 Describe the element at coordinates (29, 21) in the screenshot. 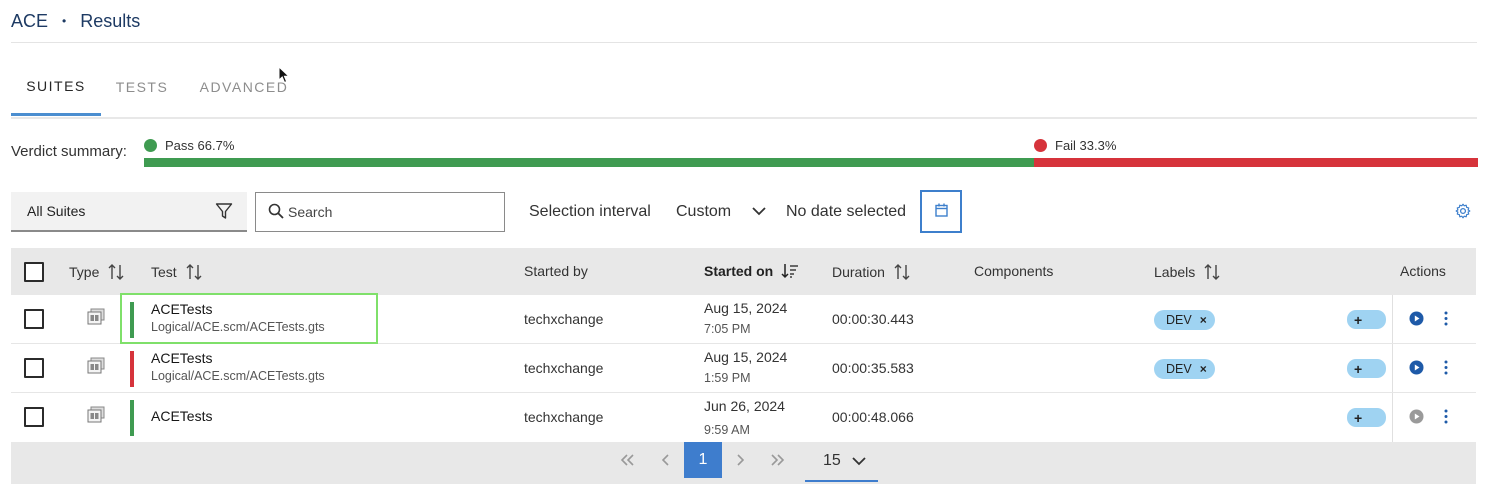

I see `breadcrumb-root: ACE` at that location.